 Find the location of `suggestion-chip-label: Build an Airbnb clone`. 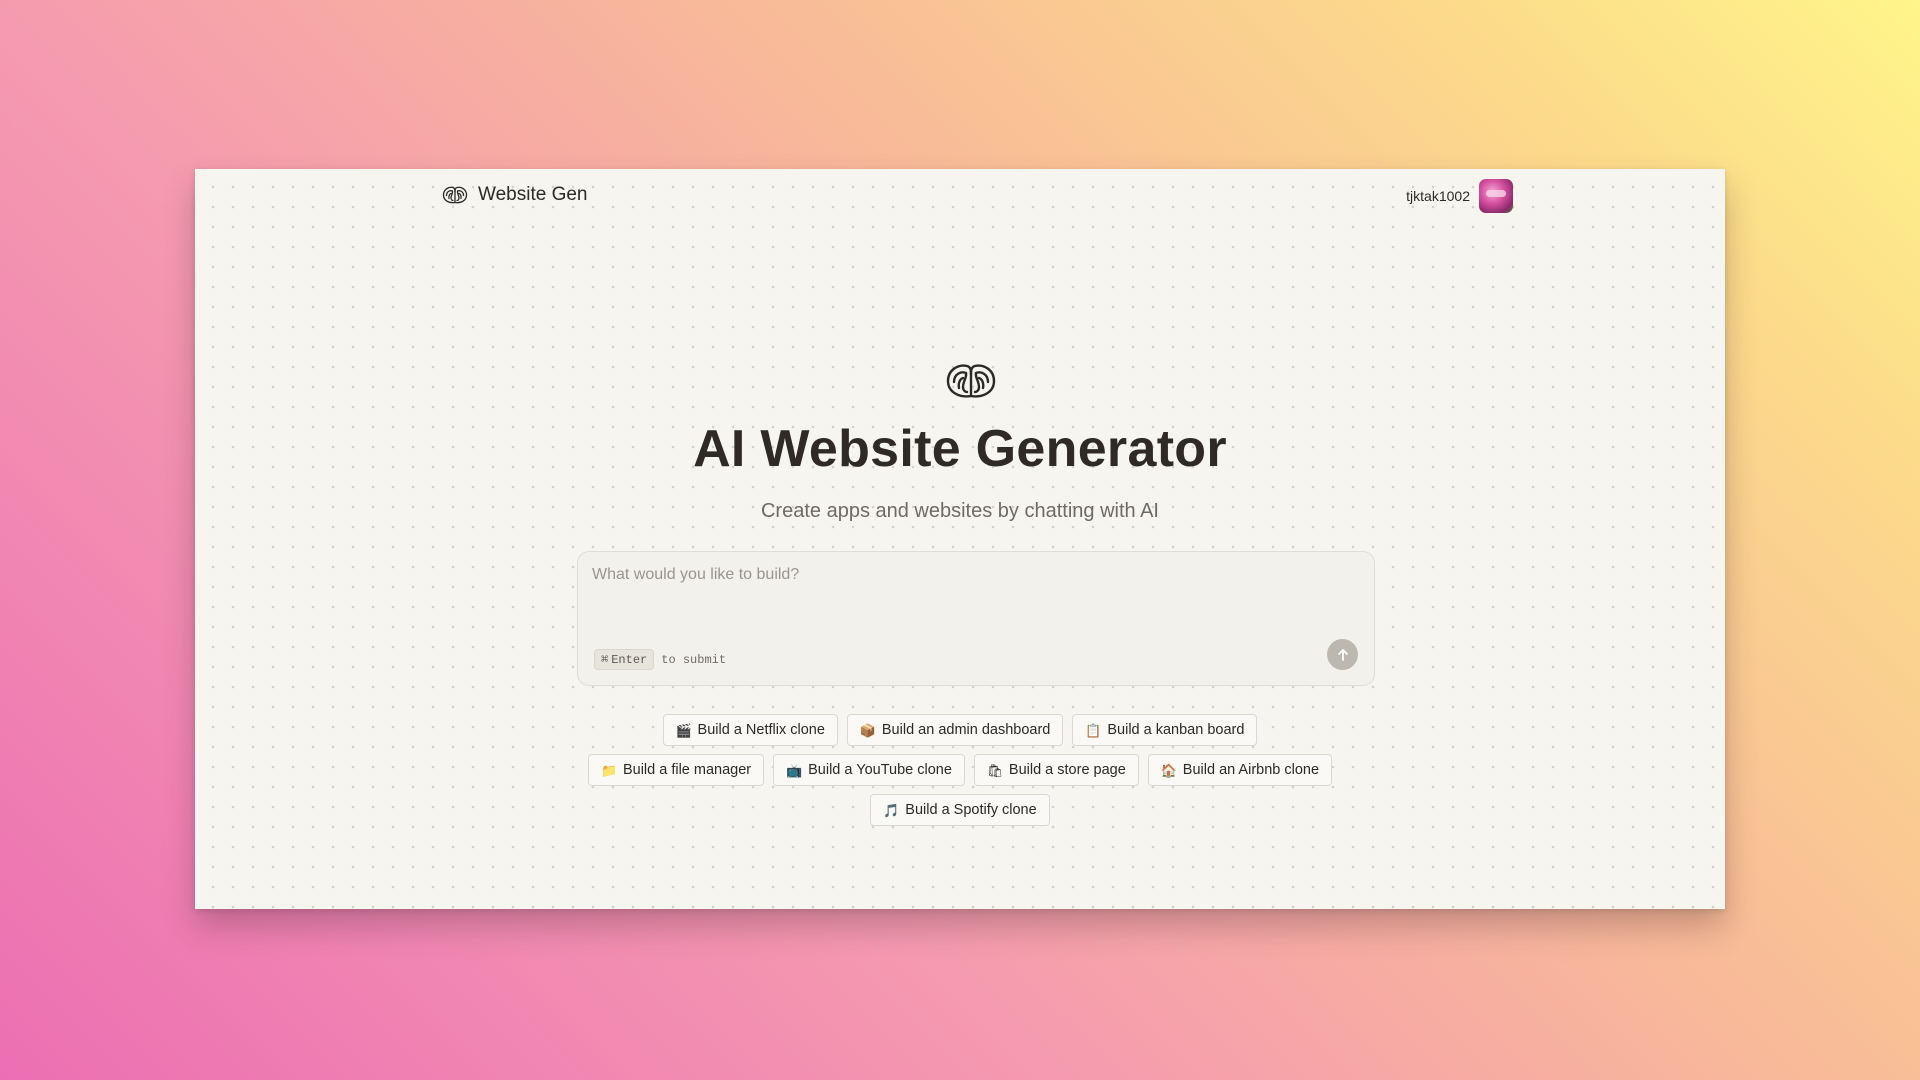

suggestion-chip-label: Build an Airbnb clone is located at coordinates (1251, 770).